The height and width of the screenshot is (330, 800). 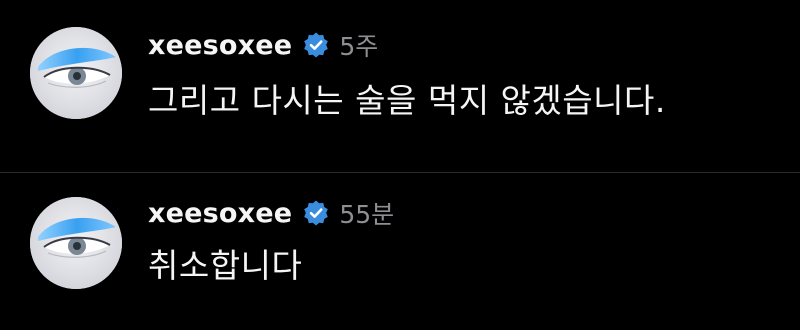 I want to click on comment-header: xeesoxee 55분, so click(x=271, y=213).